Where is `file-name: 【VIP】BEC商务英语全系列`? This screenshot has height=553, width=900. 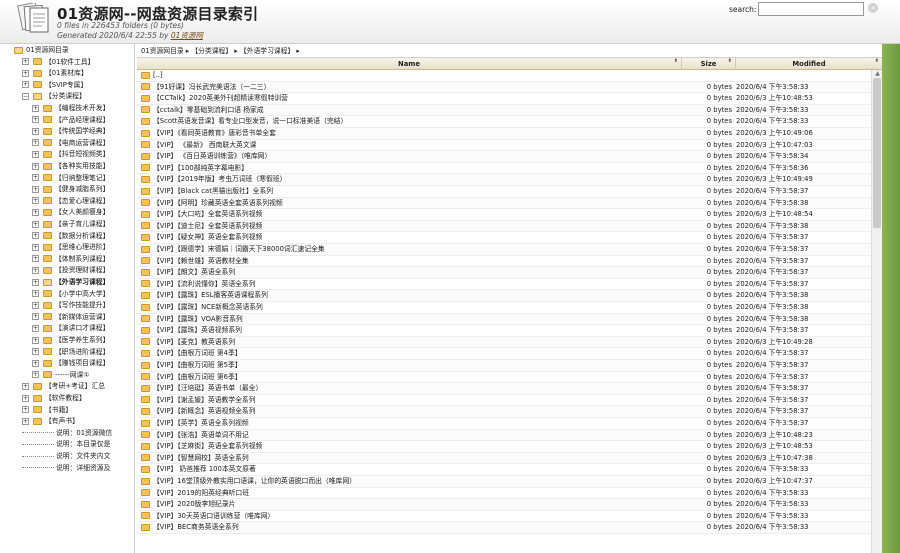 file-name: 【VIP】BEC商务英语全系列 is located at coordinates (196, 527).